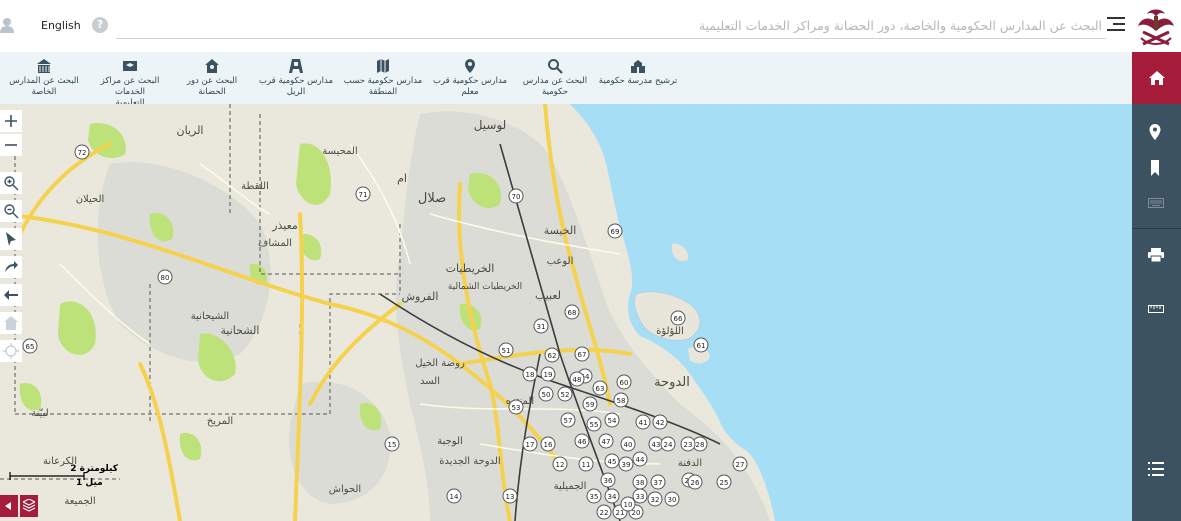 The height and width of the screenshot is (521, 1181). Describe the element at coordinates (572, 312) in the screenshot. I see `school-marker: 68` at that location.